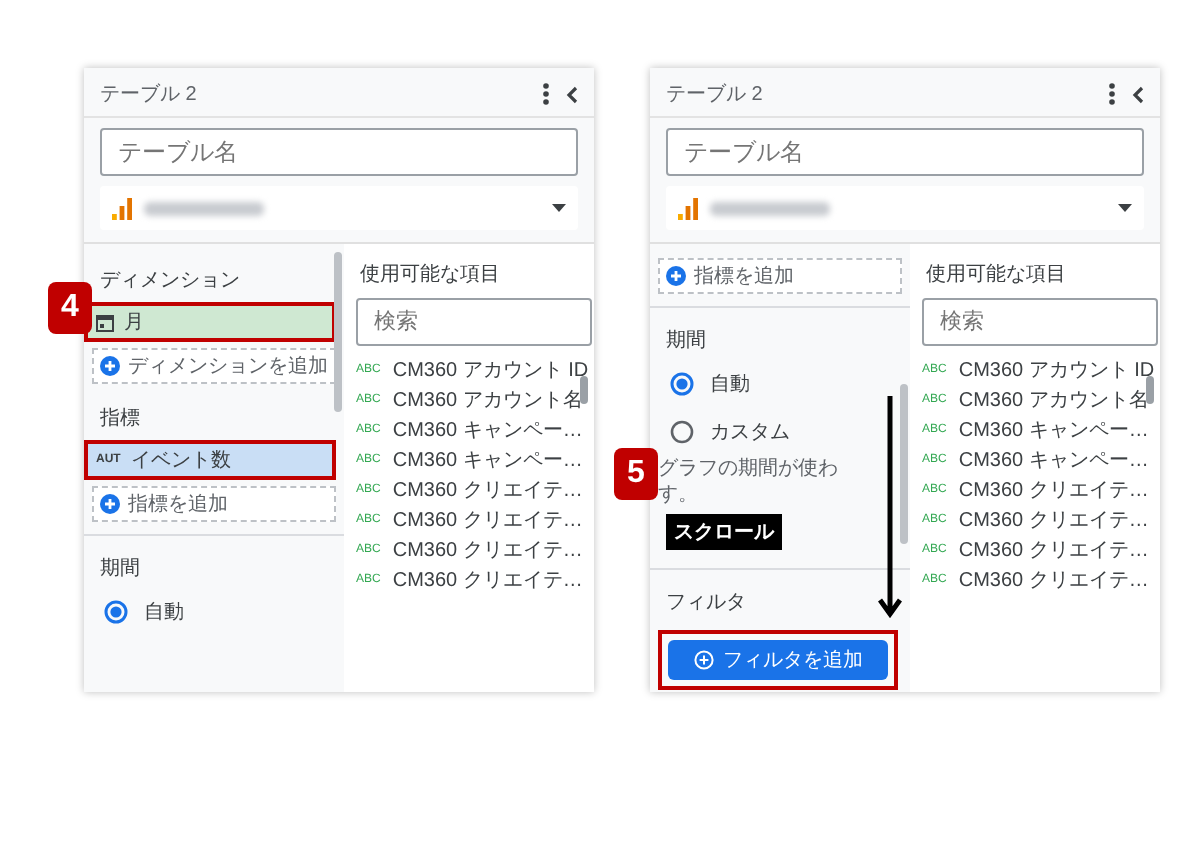 The height and width of the screenshot is (848, 1200). Describe the element at coordinates (105, 322) in the screenshot. I see `calendar-icon` at that location.